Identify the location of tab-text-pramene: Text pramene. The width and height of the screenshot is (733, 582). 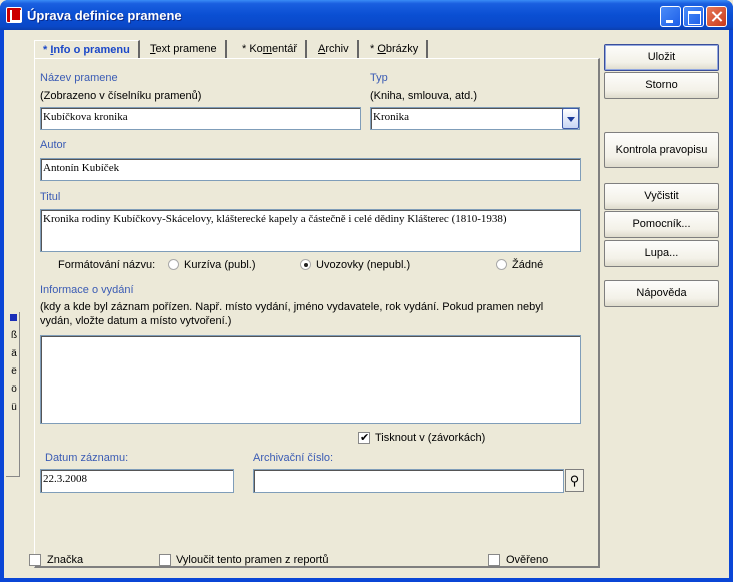
(184, 49).